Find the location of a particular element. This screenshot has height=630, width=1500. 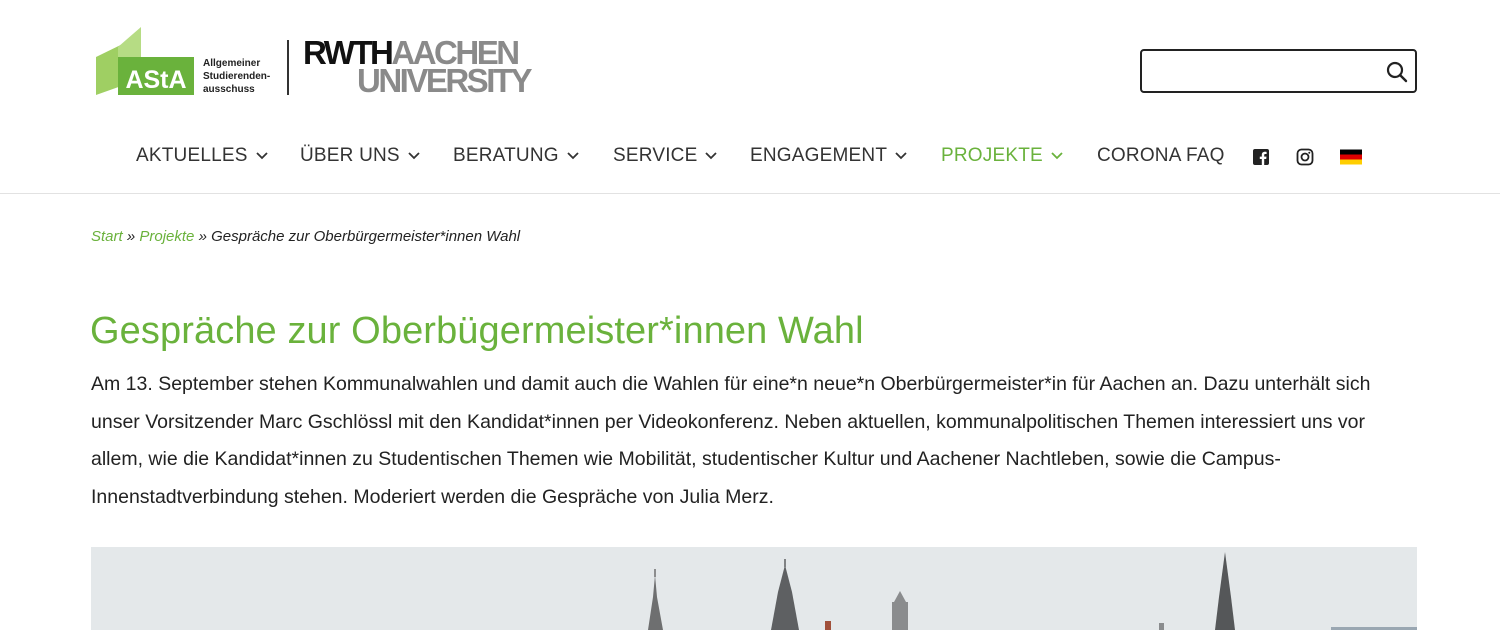

nav-item-beratung: BERATUNG is located at coordinates (516, 156).